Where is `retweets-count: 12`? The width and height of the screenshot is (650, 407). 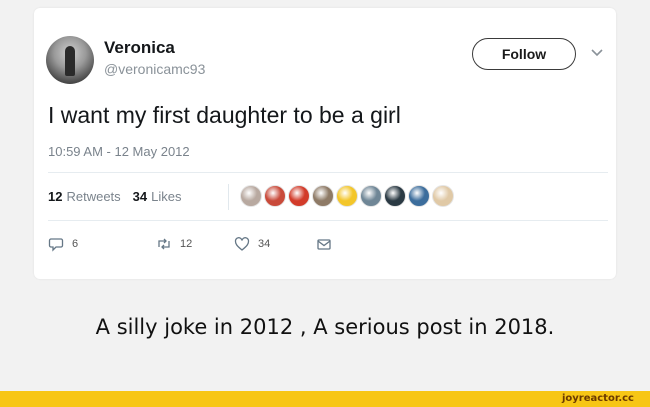
retweets-count: 12 is located at coordinates (55, 196).